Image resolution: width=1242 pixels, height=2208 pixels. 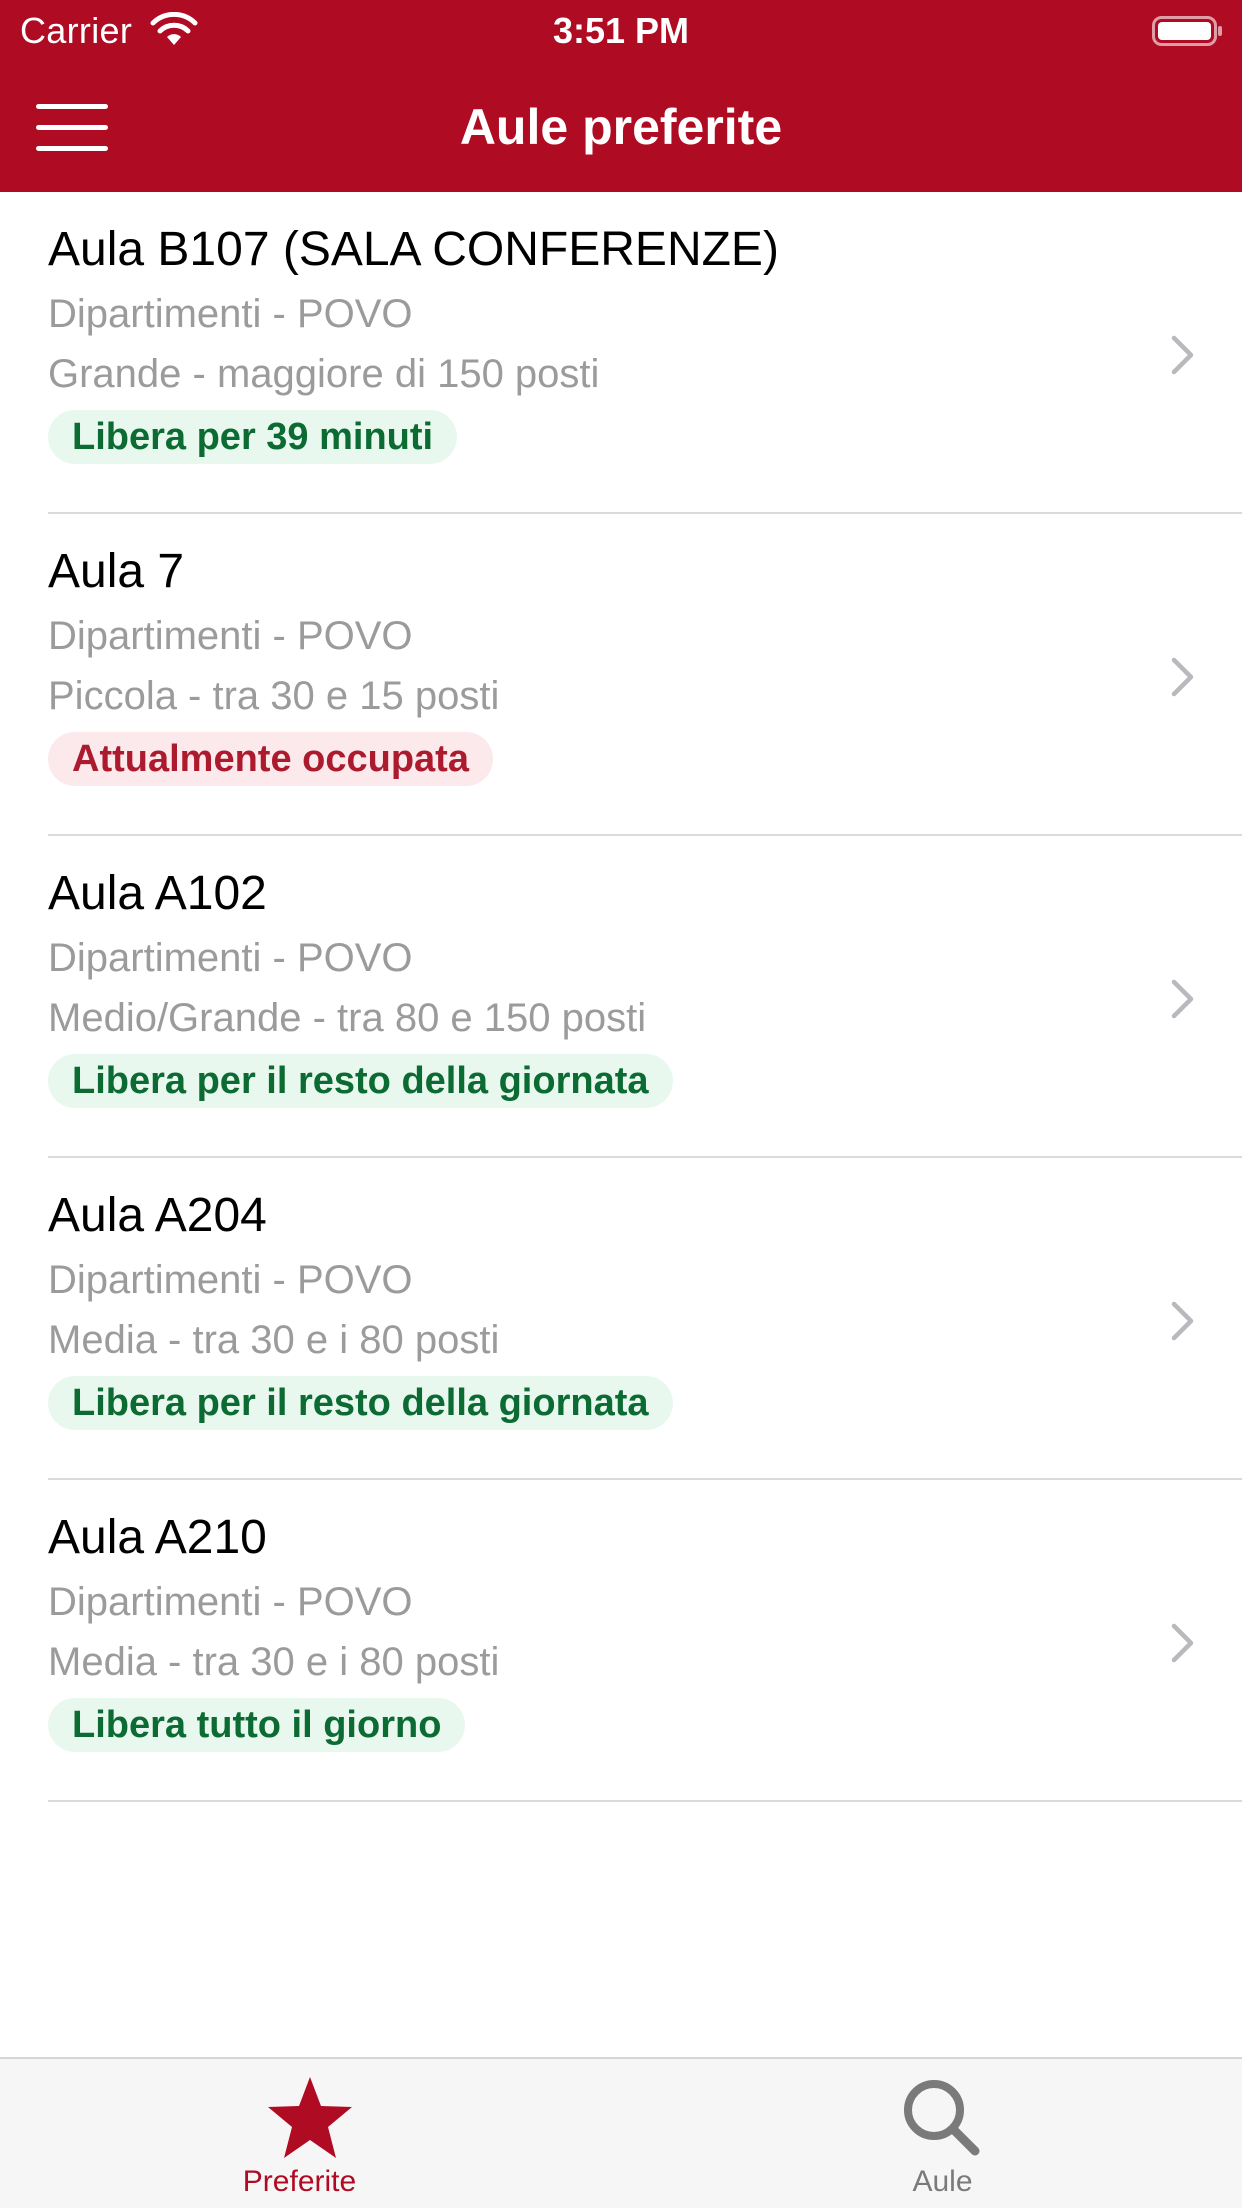 I want to click on room-capacity: Grande - maggiore di 150 posti, so click(x=324, y=374).